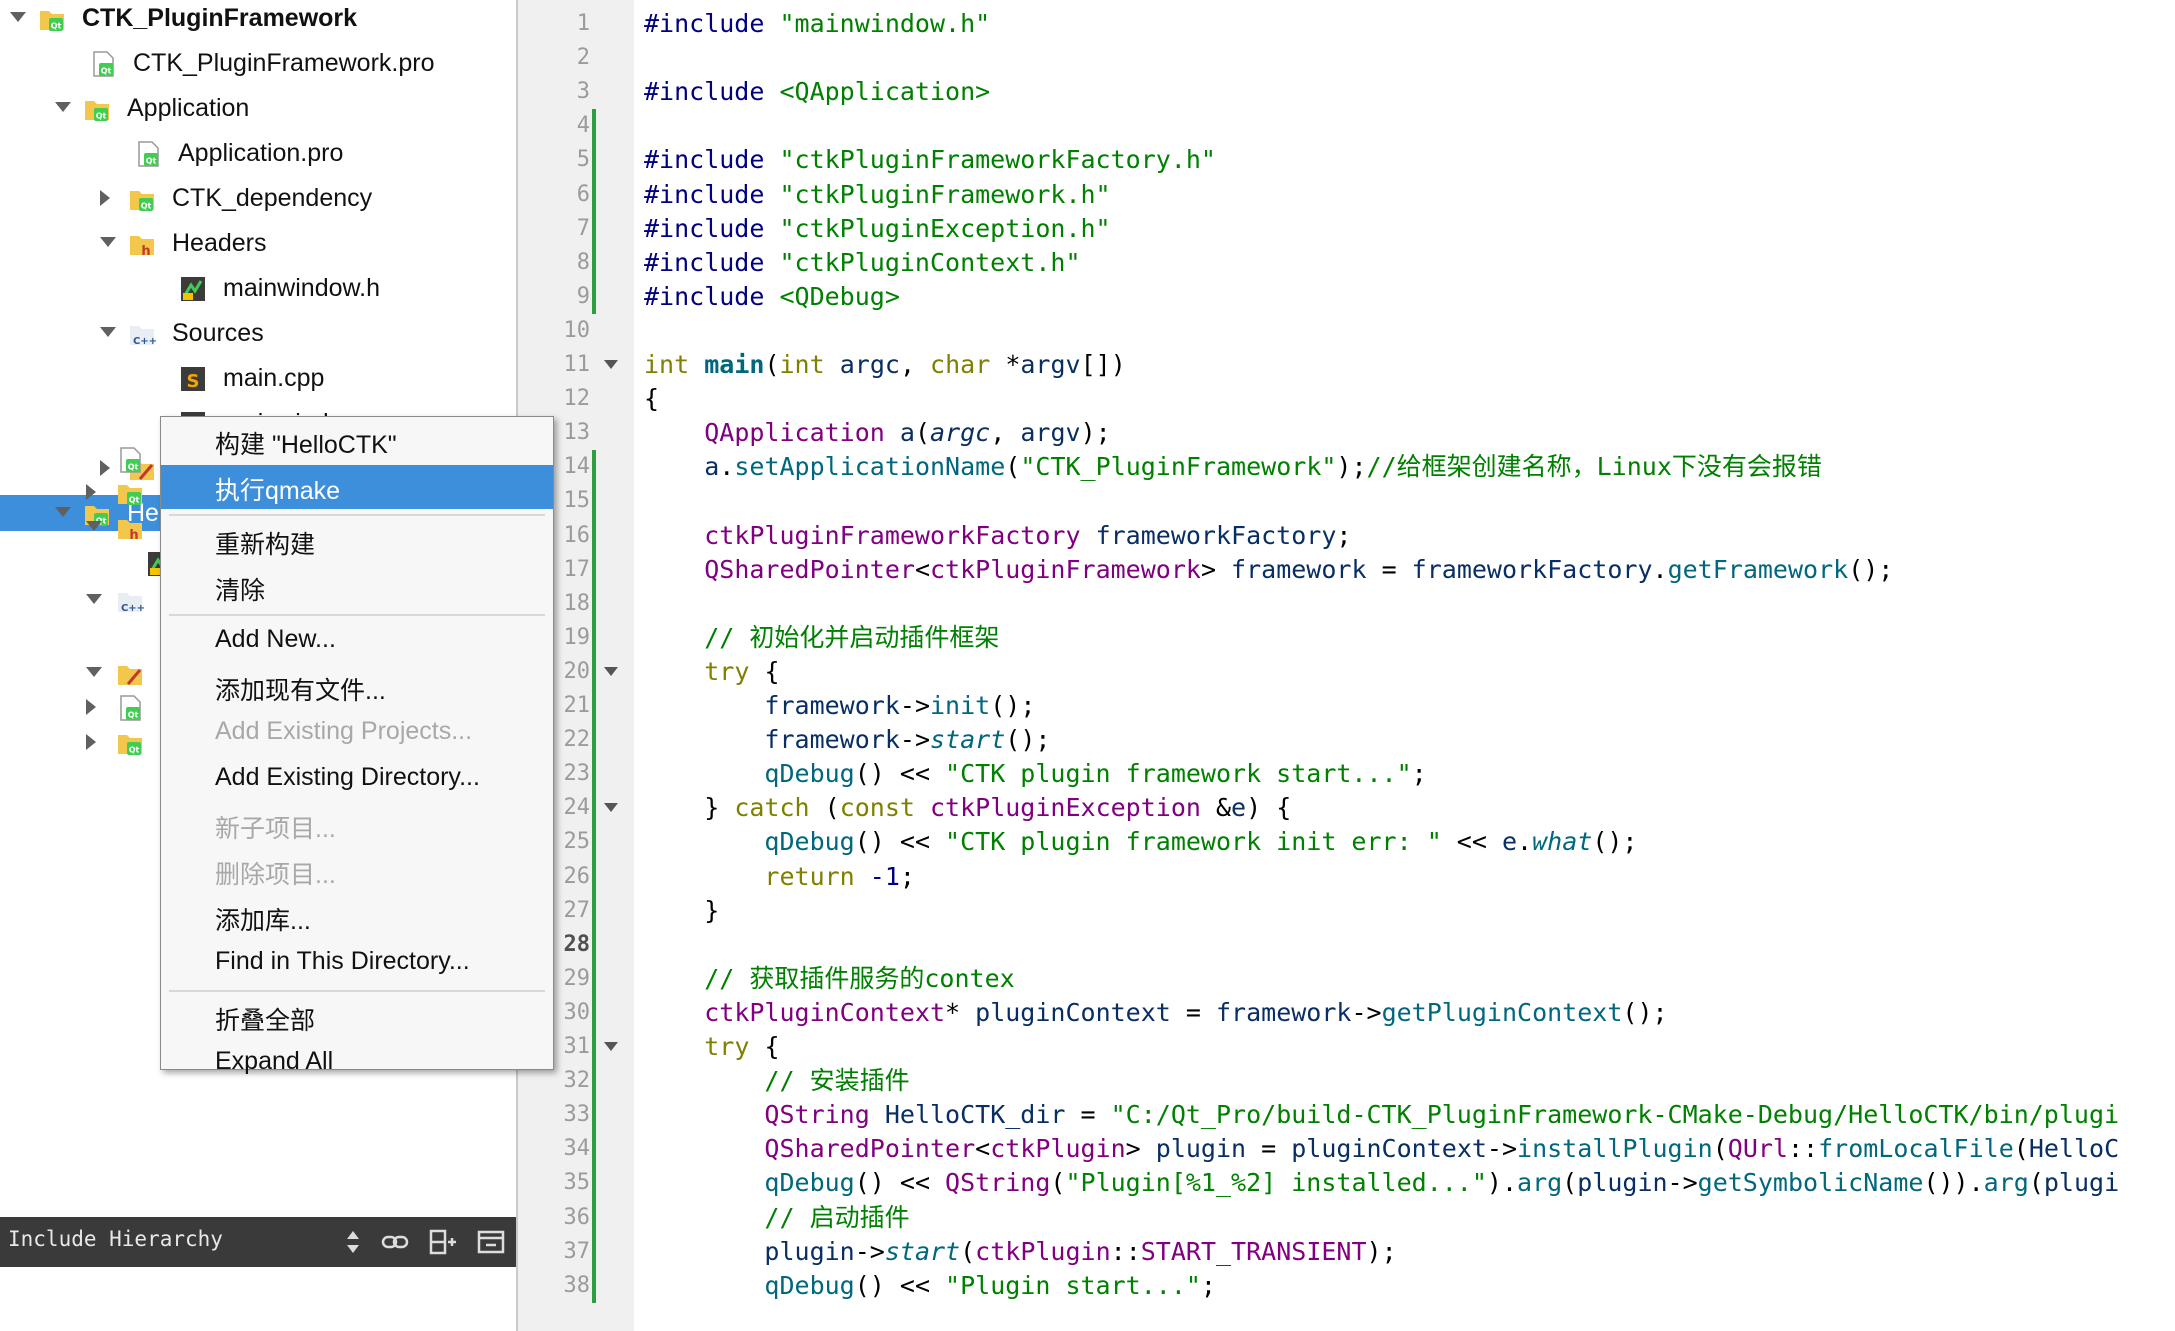  What do you see at coordinates (1509, 842) in the screenshot?
I see `code-token: e` at bounding box center [1509, 842].